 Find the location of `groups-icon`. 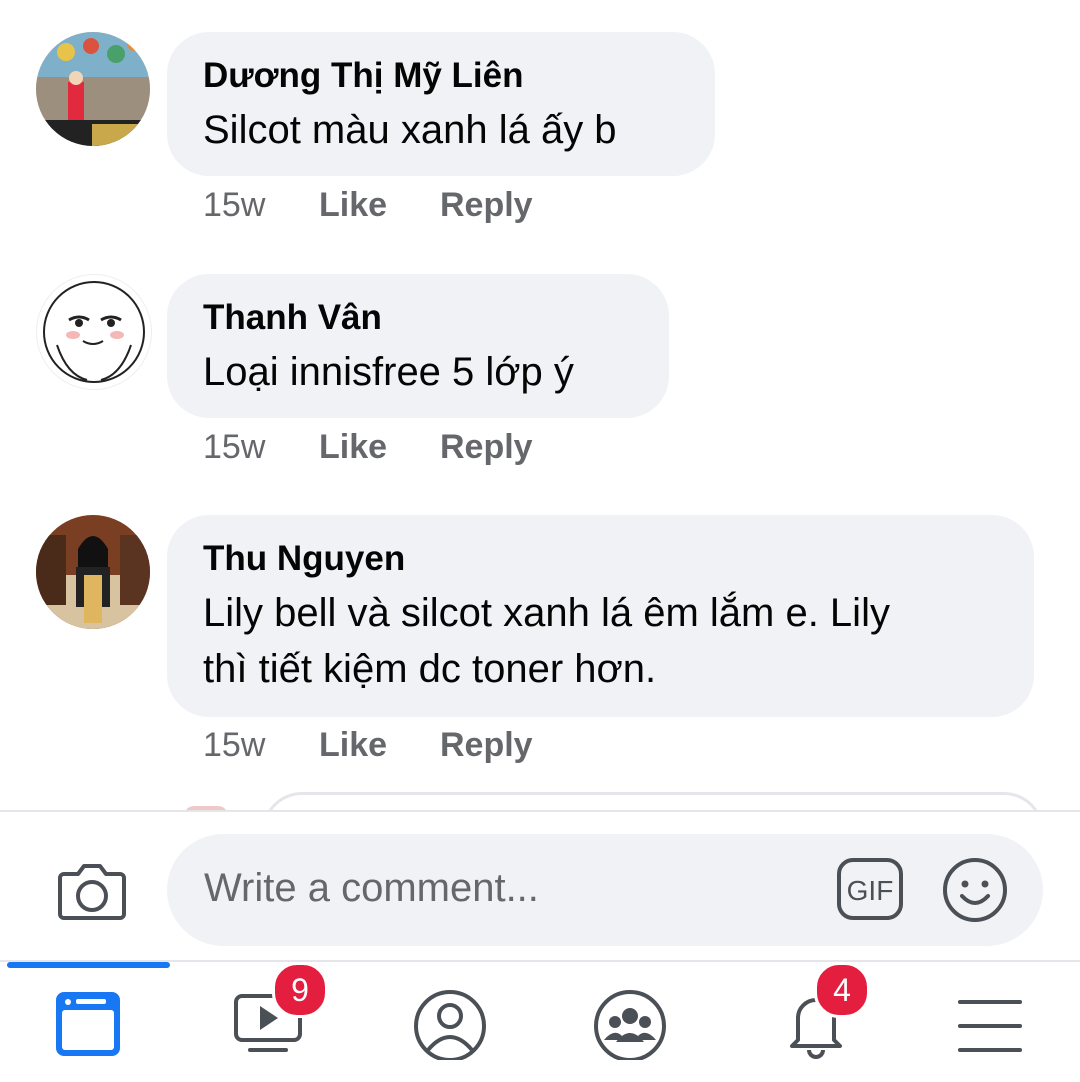

groups-icon is located at coordinates (630, 1025).